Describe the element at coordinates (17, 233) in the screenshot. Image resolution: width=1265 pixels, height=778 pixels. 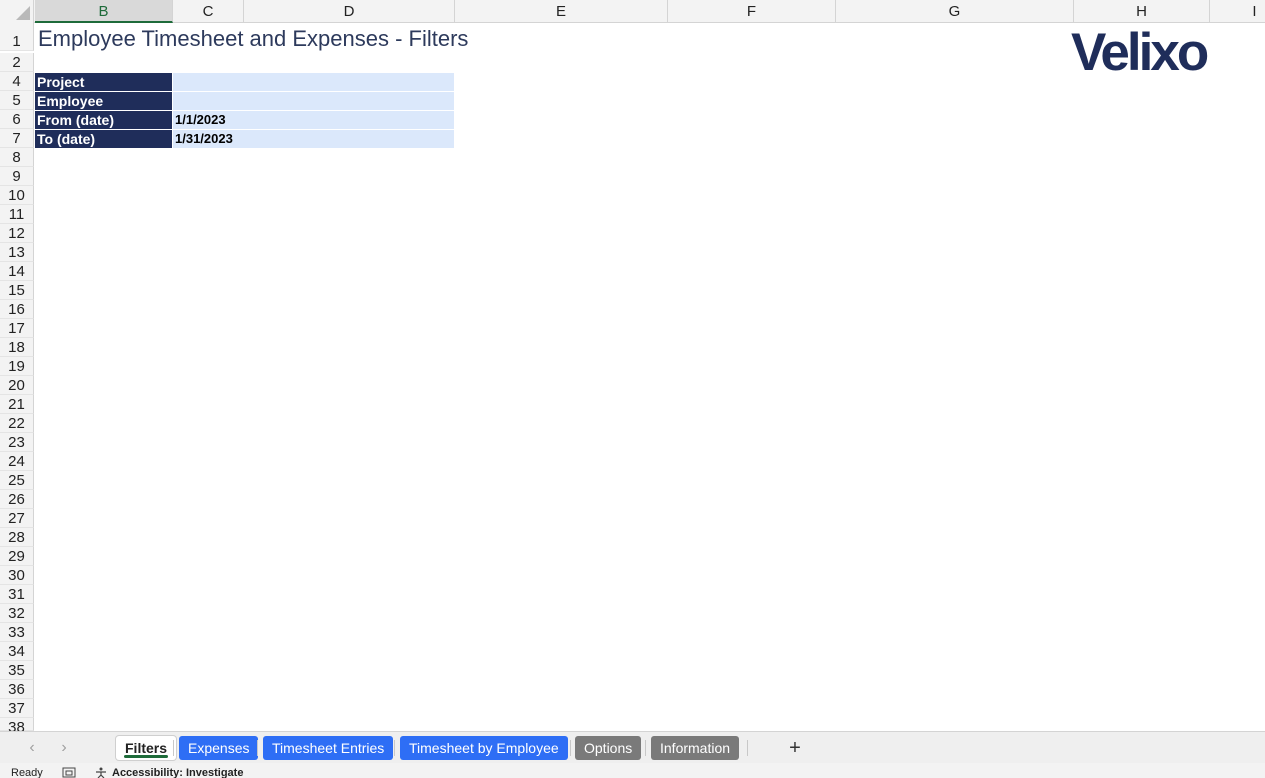
I see `row-header: 12` at that location.